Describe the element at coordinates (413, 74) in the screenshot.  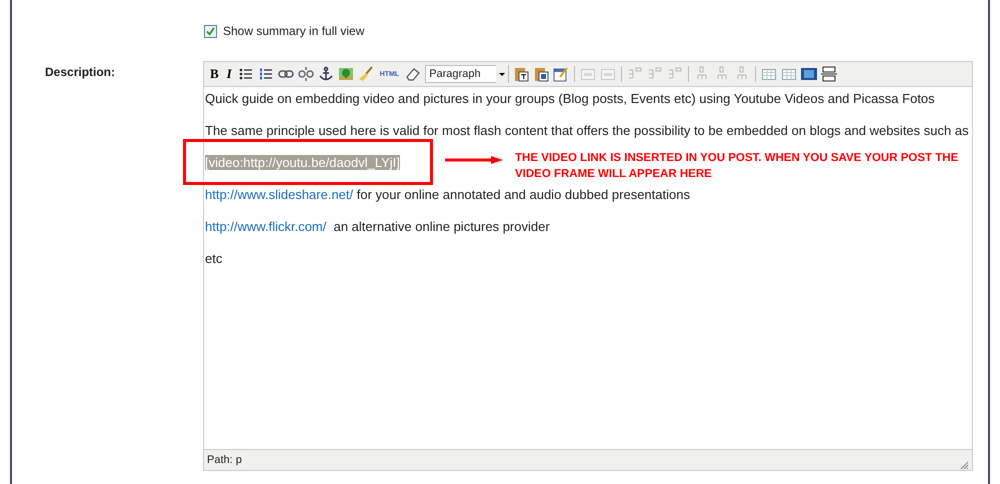
I see `eraser-icon` at that location.